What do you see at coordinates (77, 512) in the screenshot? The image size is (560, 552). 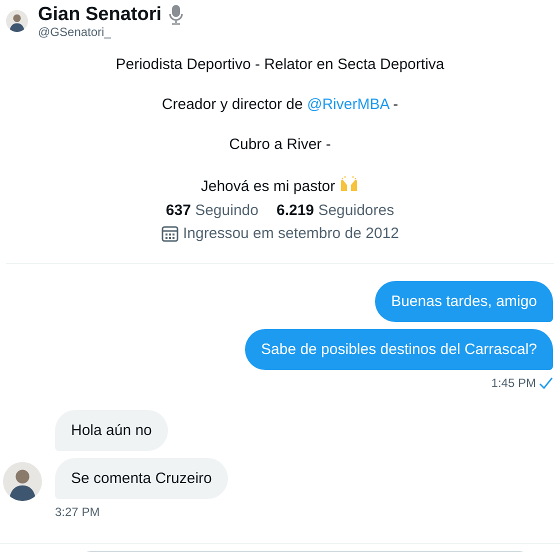 I see `message-time: 3:27 PM` at bounding box center [77, 512].